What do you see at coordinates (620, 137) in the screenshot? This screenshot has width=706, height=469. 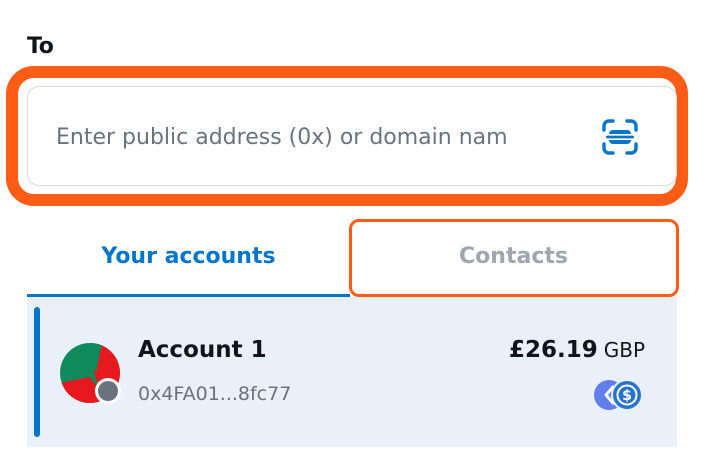 I see `qr-scan-icon` at bounding box center [620, 137].